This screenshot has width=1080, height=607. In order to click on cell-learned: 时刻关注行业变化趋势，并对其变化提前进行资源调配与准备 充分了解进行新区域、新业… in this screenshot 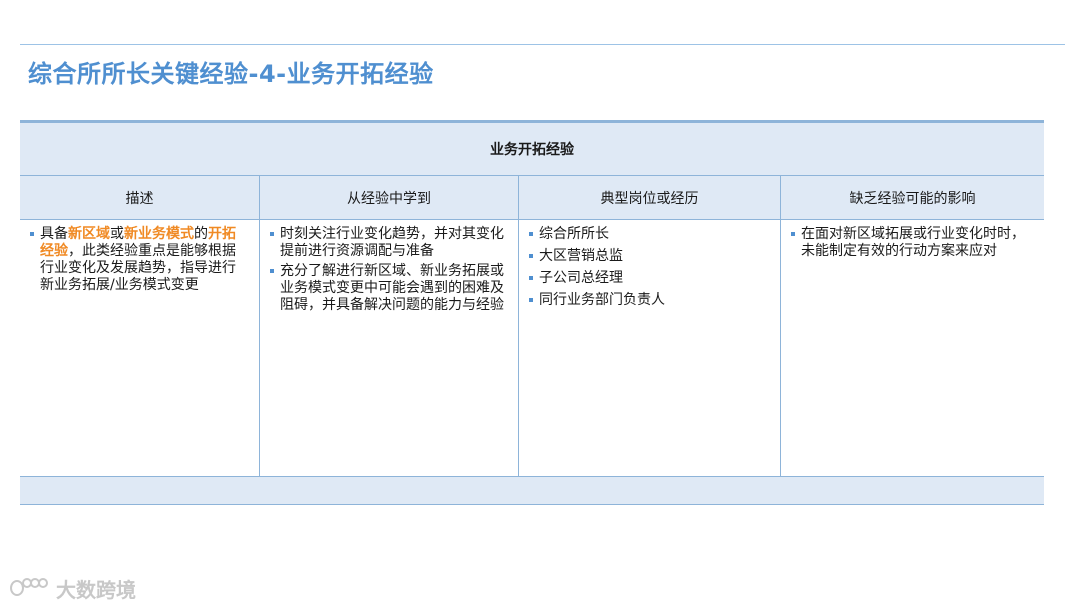, I will do `click(389, 348)`.